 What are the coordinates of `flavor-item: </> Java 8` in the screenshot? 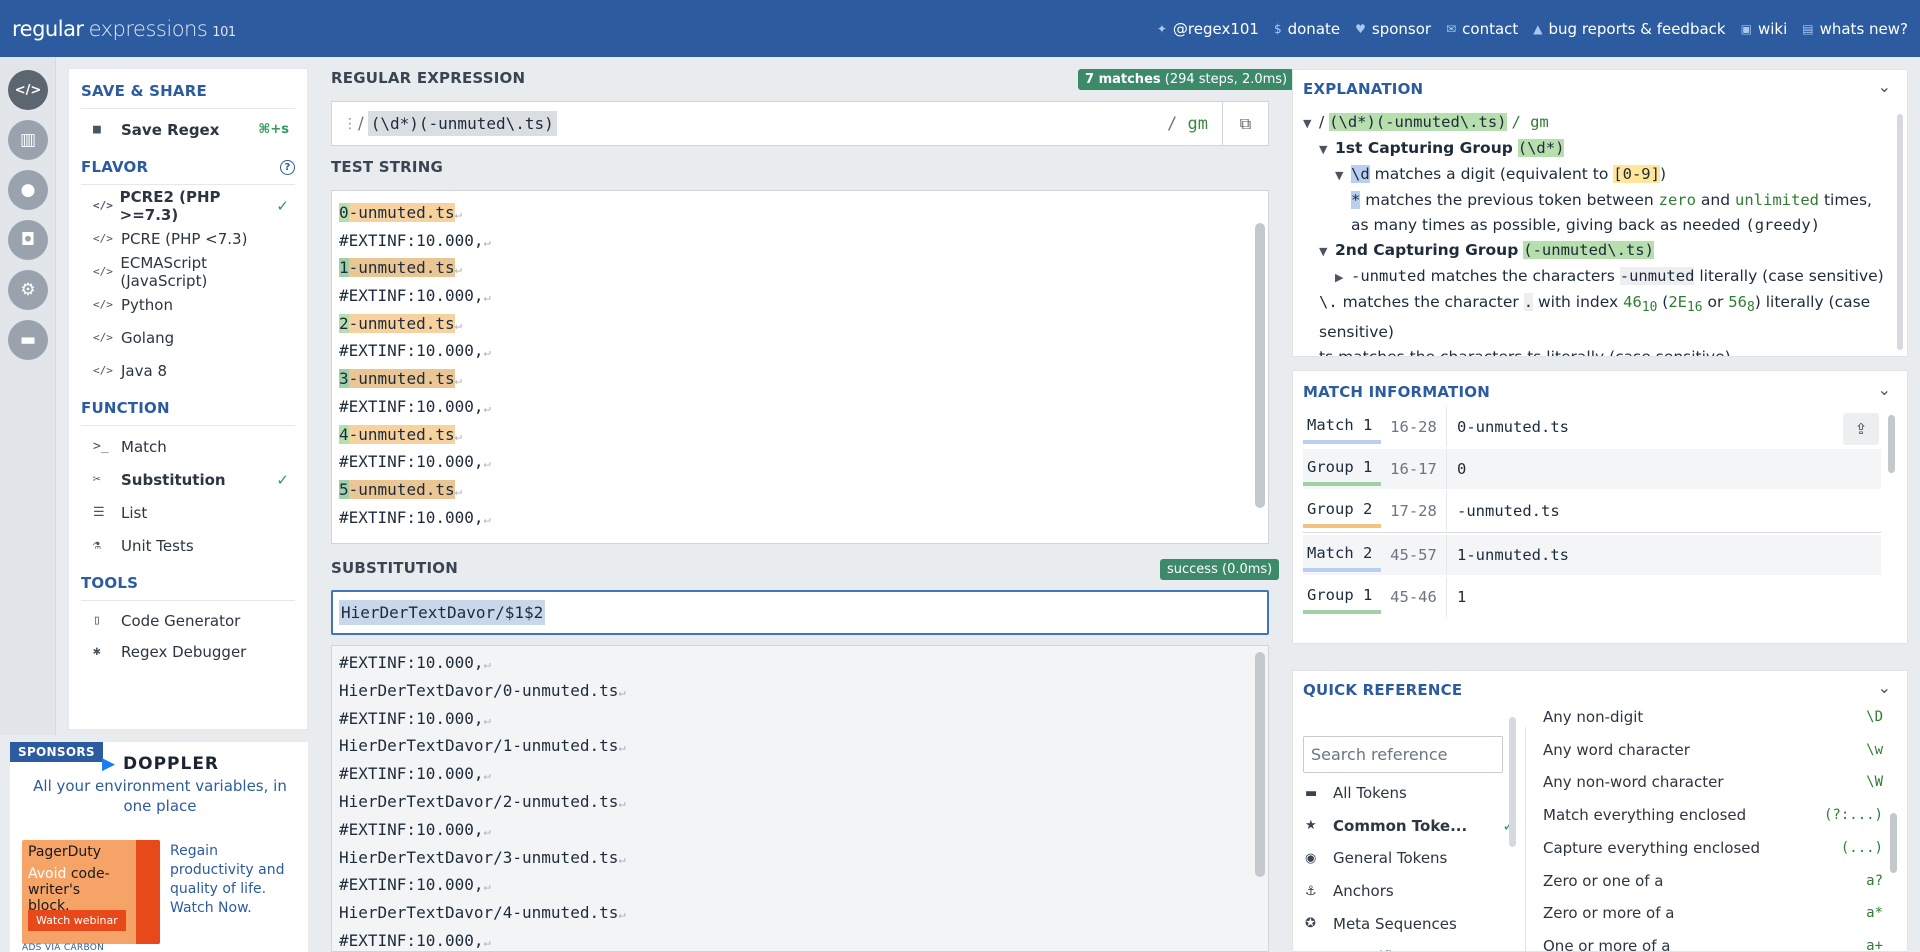 It's located at (188, 370).